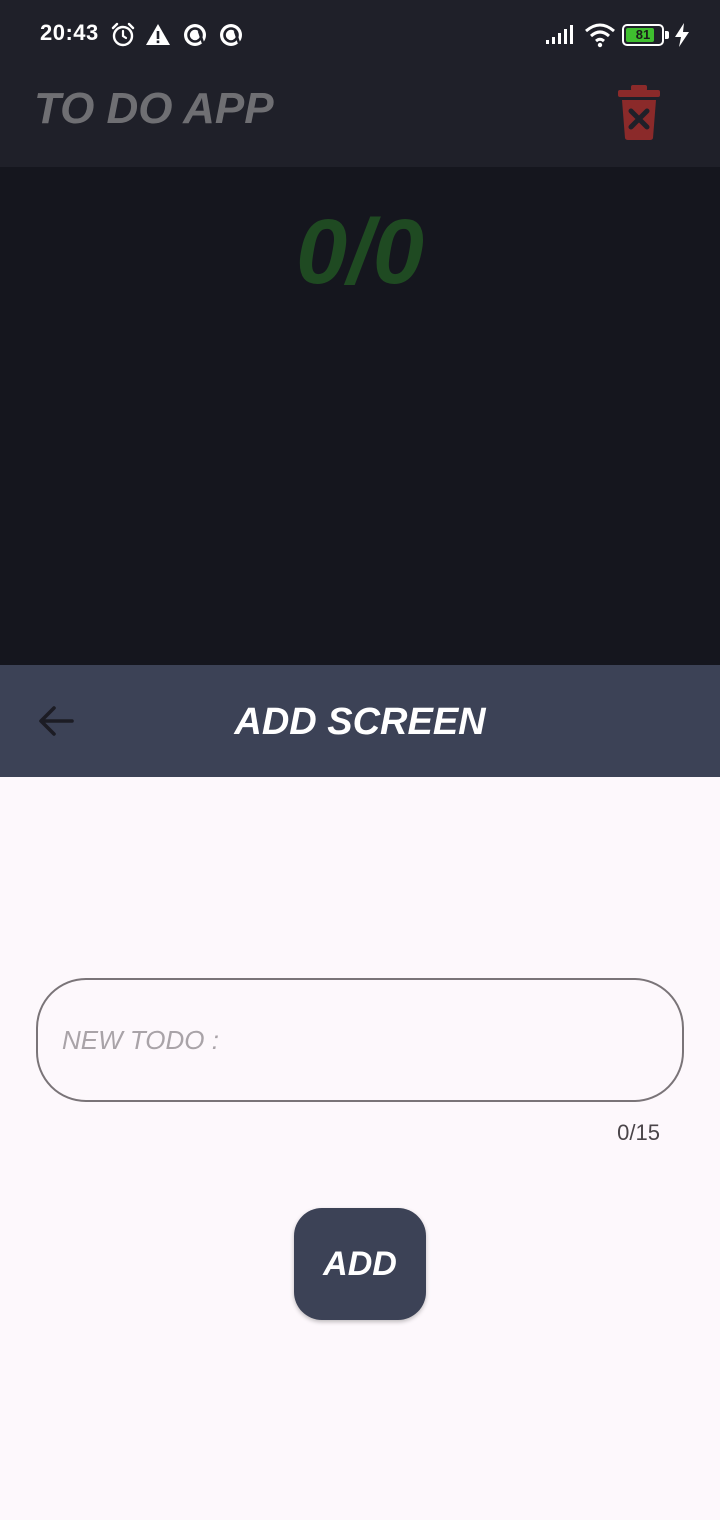  What do you see at coordinates (123, 34) in the screenshot?
I see `alarm-icon` at bounding box center [123, 34].